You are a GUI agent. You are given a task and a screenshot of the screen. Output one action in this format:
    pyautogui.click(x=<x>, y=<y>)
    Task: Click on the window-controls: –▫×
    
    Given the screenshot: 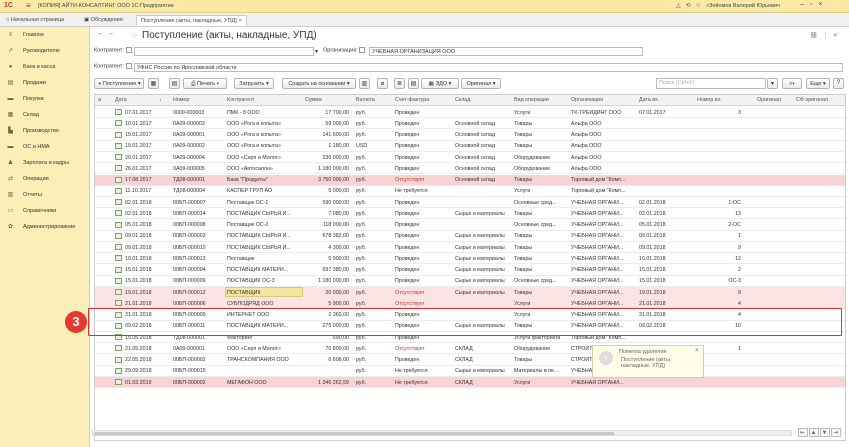 What is the action you would take?
    pyautogui.click(x=814, y=4)
    